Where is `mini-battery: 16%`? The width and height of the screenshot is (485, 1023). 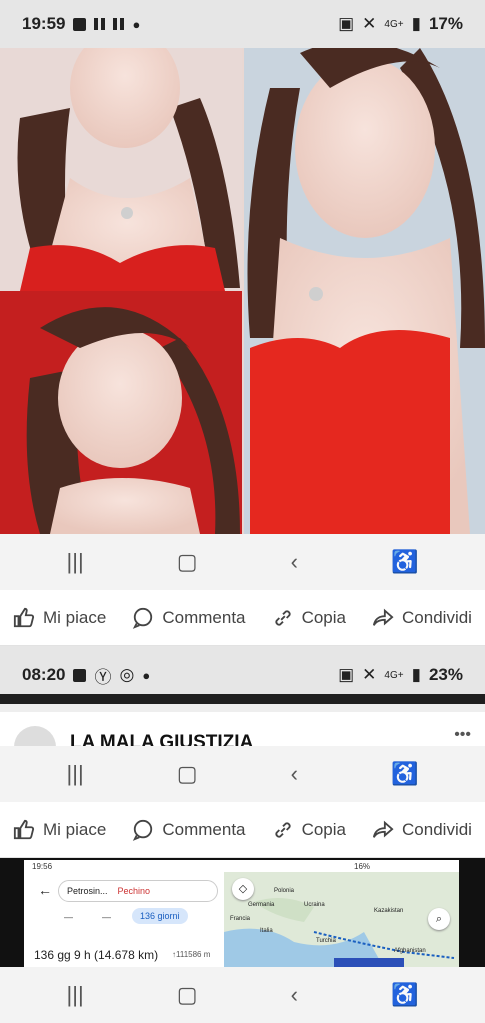 mini-battery: 16% is located at coordinates (362, 866).